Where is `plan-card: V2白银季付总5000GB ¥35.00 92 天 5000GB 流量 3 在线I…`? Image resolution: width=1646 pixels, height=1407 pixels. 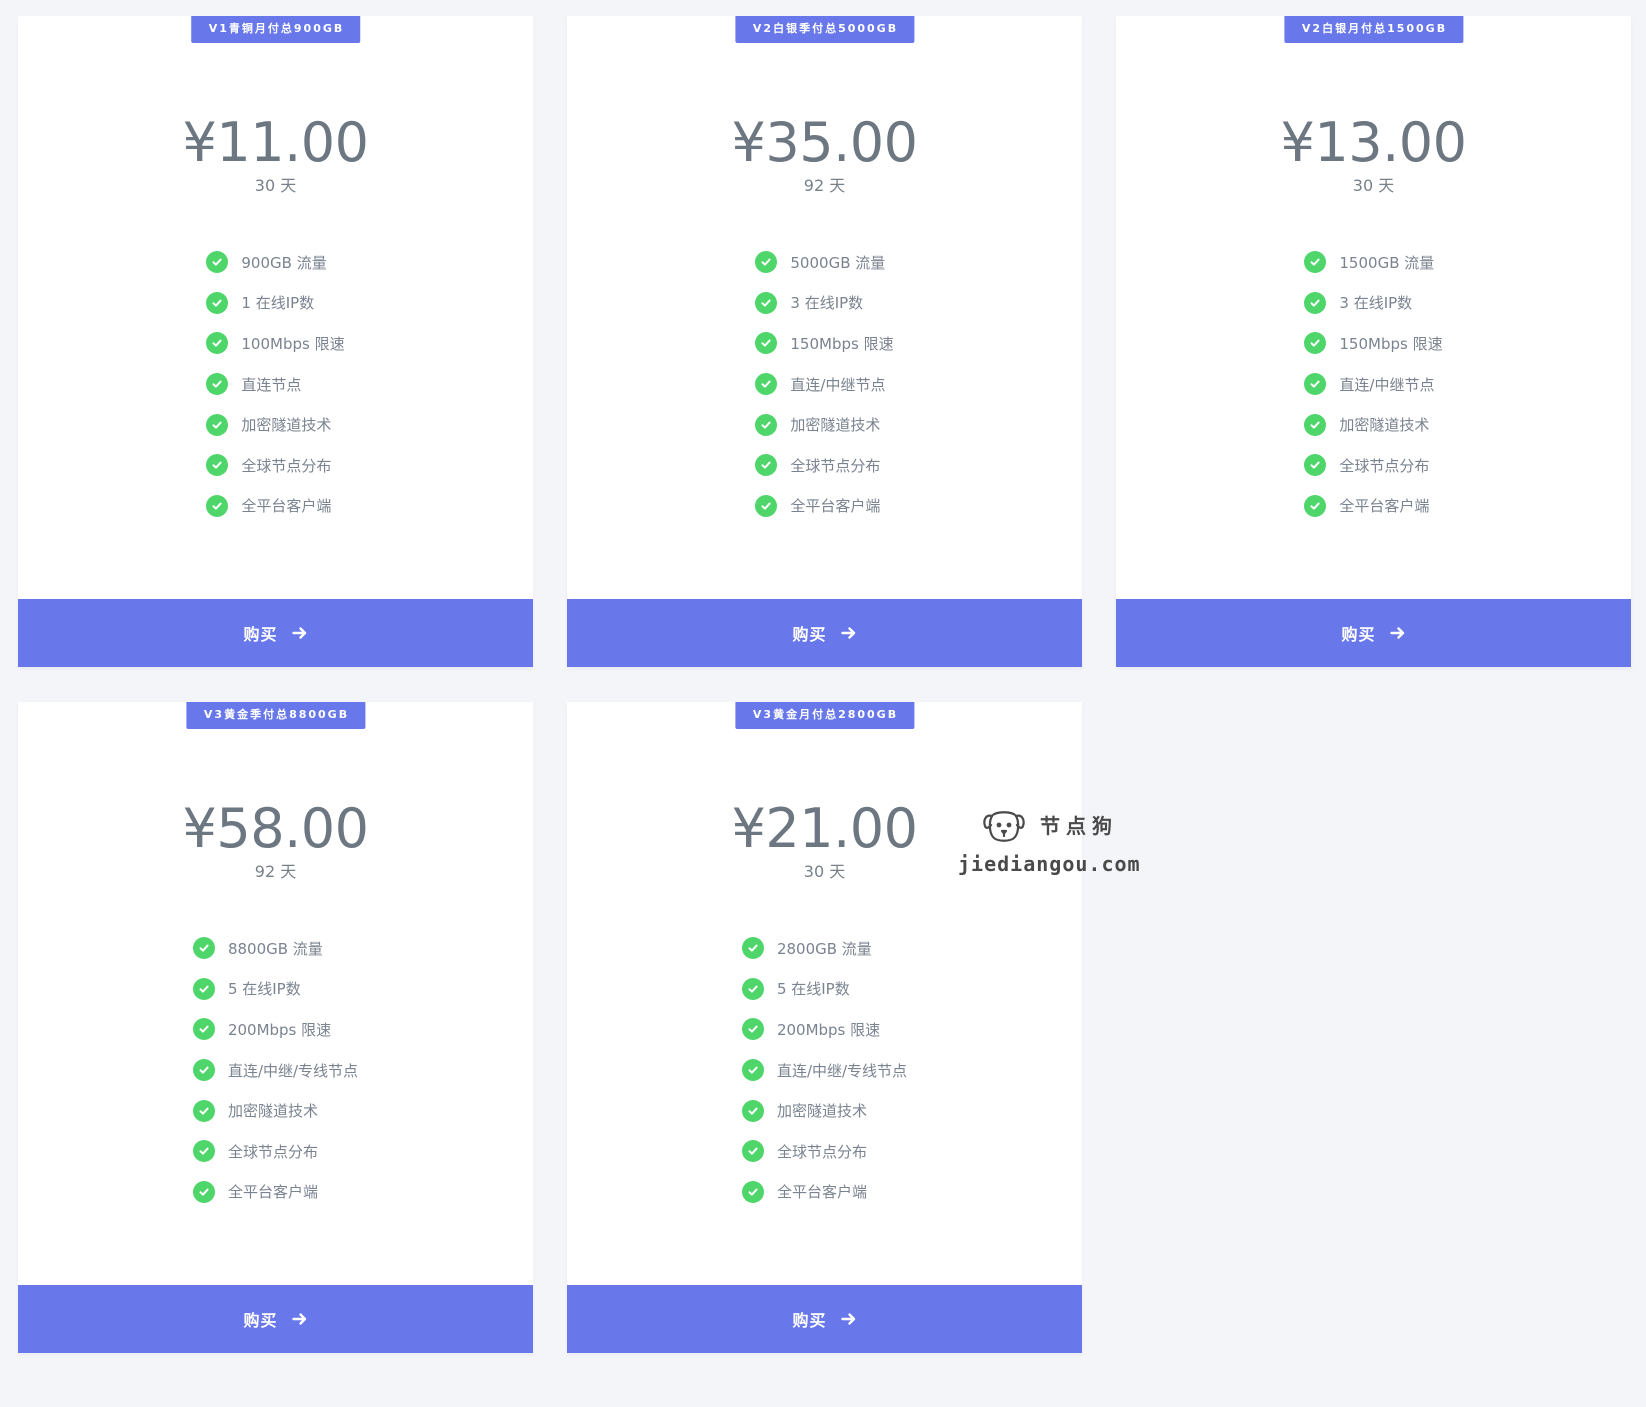 plan-card: V2白银季付总5000GB ¥35.00 92 天 5000GB 流量 3 在线I… is located at coordinates (824, 341).